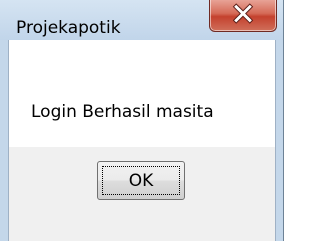  I want to click on close-icon, so click(243, 13).